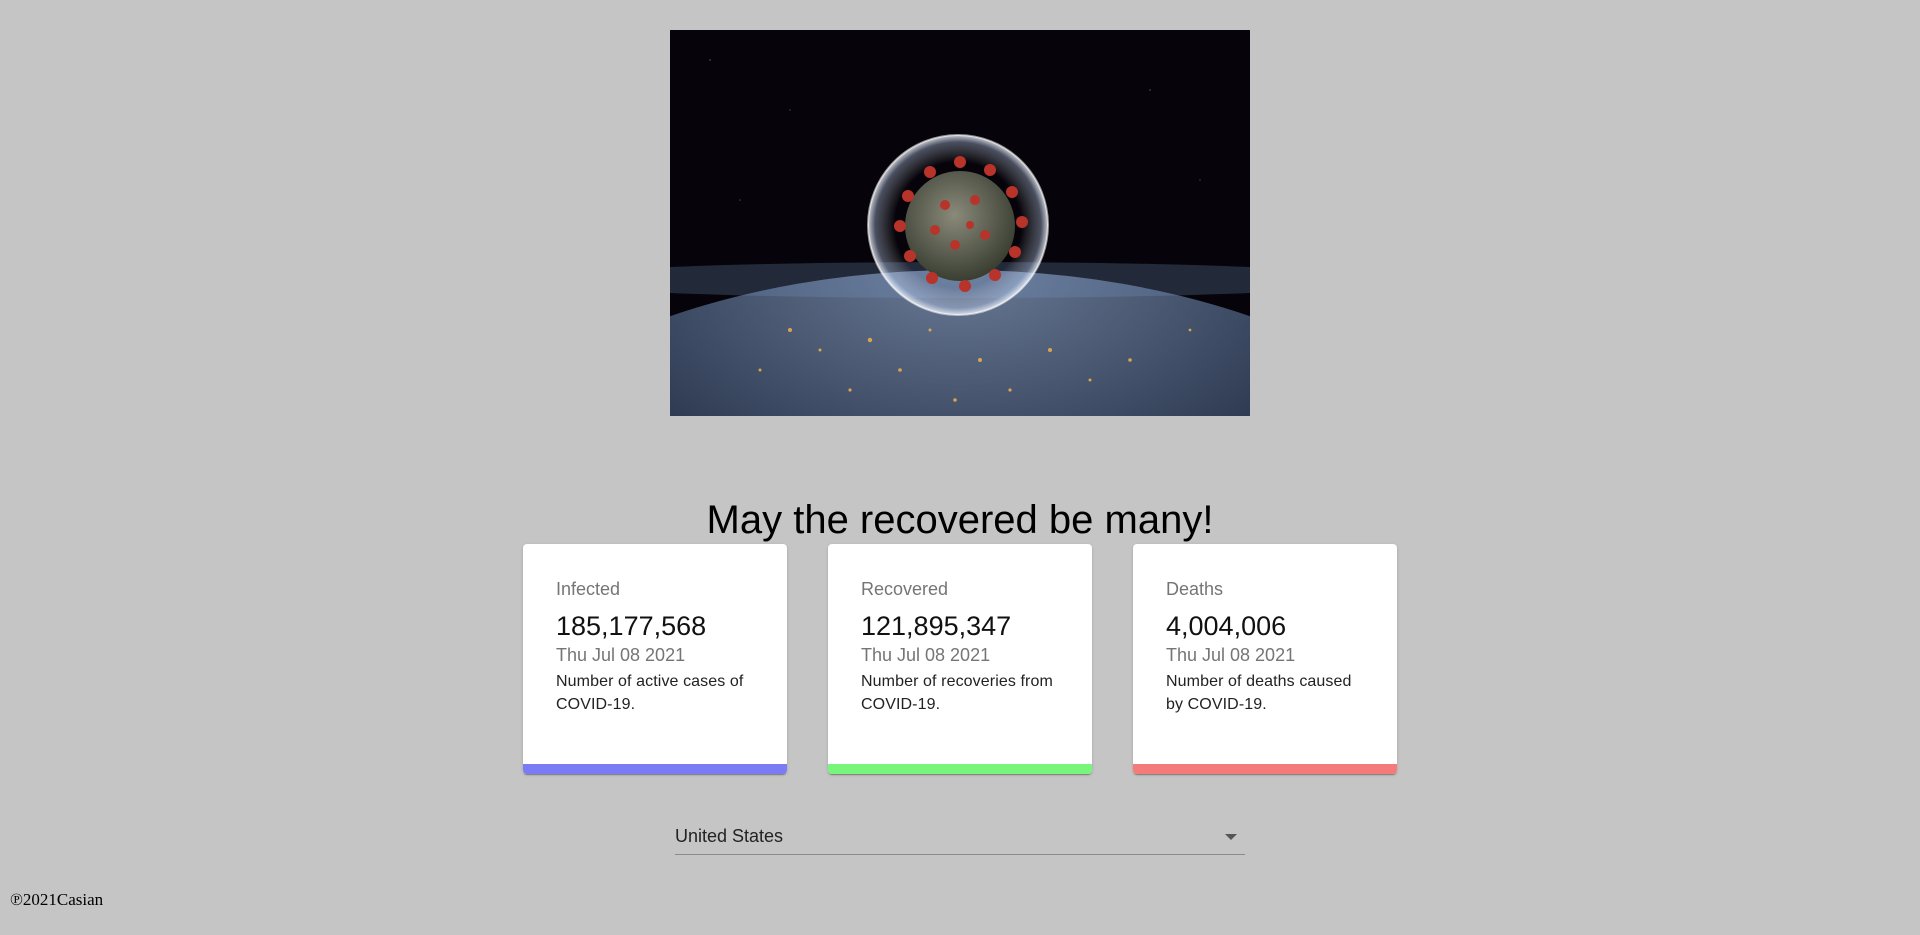 This screenshot has height=935, width=1920. Describe the element at coordinates (960, 520) in the screenshot. I see `page-headline: May the recovered be many!` at that location.